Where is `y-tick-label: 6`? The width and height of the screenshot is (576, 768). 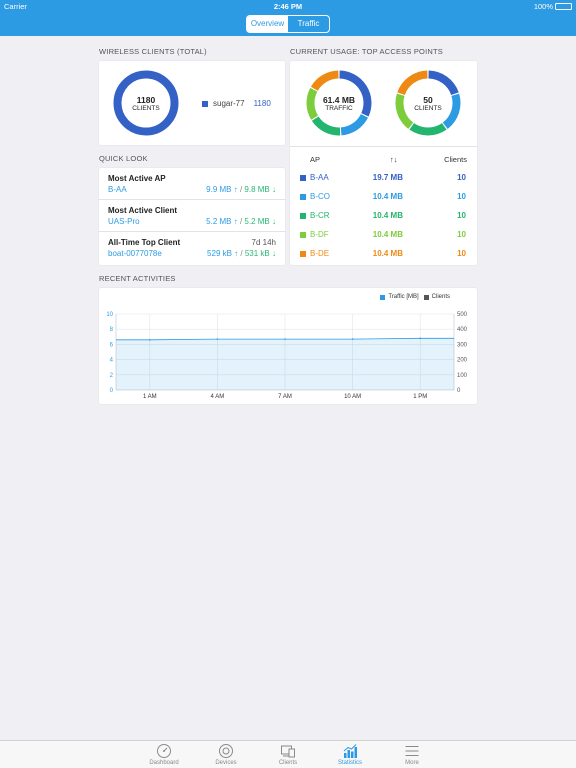 y-tick-label: 6 is located at coordinates (112, 345).